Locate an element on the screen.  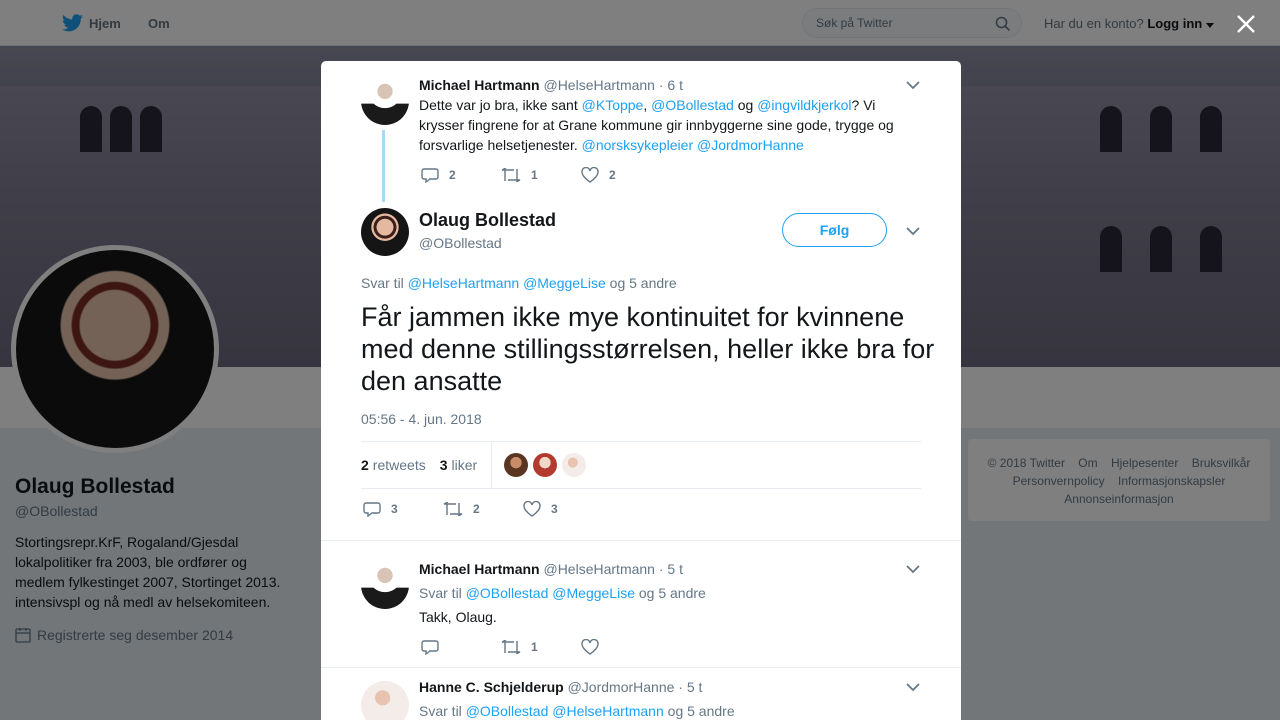
reply-button is located at coordinates (461, 647).